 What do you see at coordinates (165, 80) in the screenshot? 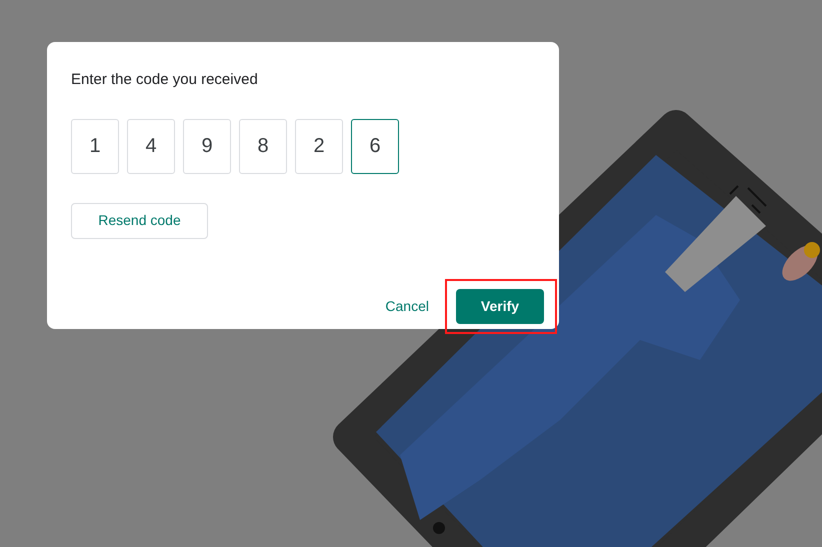
I see `dialog-title: Enter the code you received` at bounding box center [165, 80].